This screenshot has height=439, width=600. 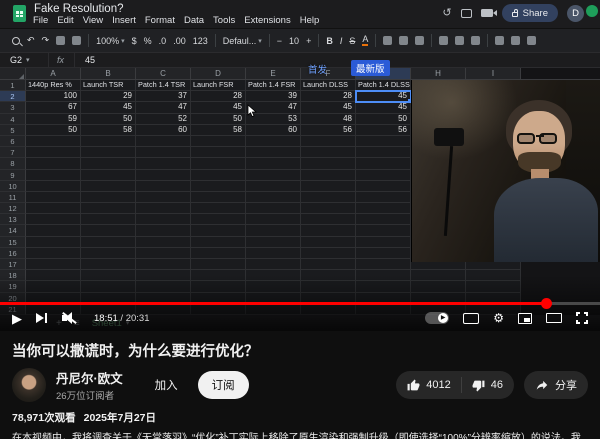 I want to click on cell-B14, so click(x=108, y=231).